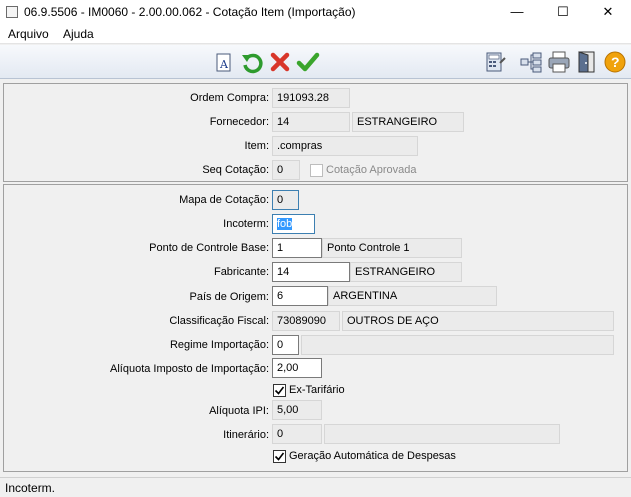 Image resolution: width=631 pixels, height=497 pixels. What do you see at coordinates (239, 411) in the screenshot?
I see `aliquota-ipi-label: Alíquota IPI:` at bounding box center [239, 411].